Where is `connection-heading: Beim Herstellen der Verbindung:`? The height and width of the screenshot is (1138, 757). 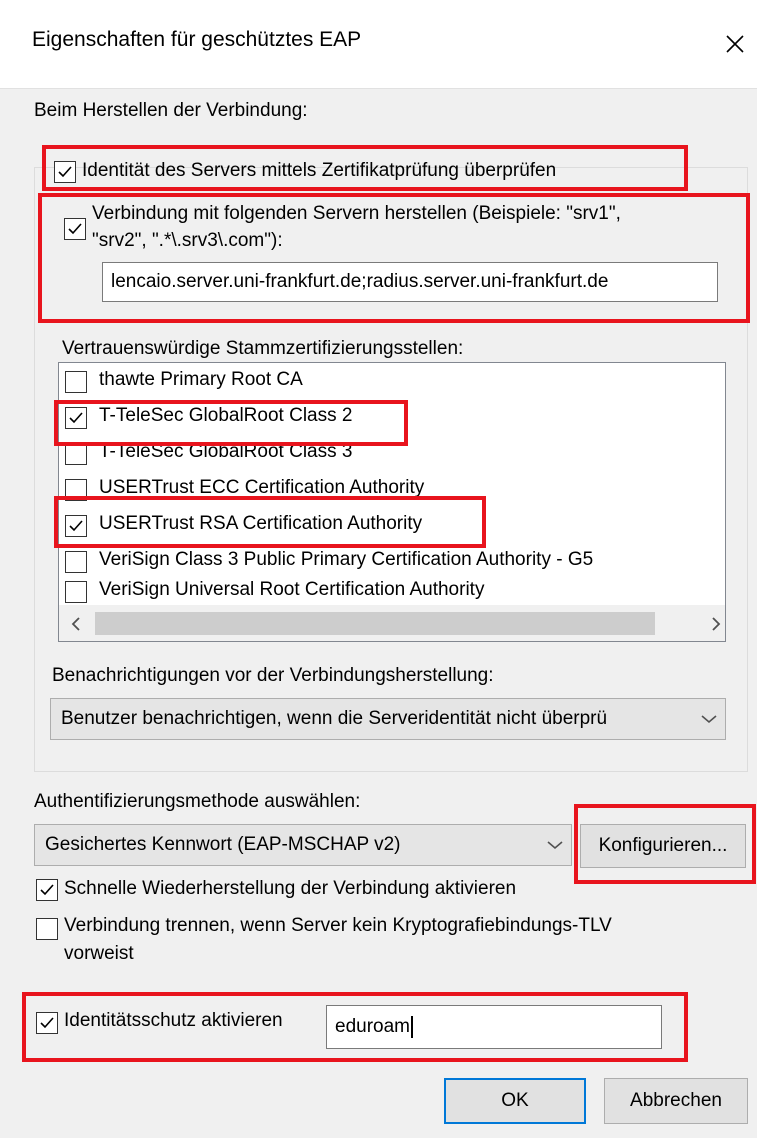 connection-heading: Beim Herstellen der Verbindung: is located at coordinates (171, 110).